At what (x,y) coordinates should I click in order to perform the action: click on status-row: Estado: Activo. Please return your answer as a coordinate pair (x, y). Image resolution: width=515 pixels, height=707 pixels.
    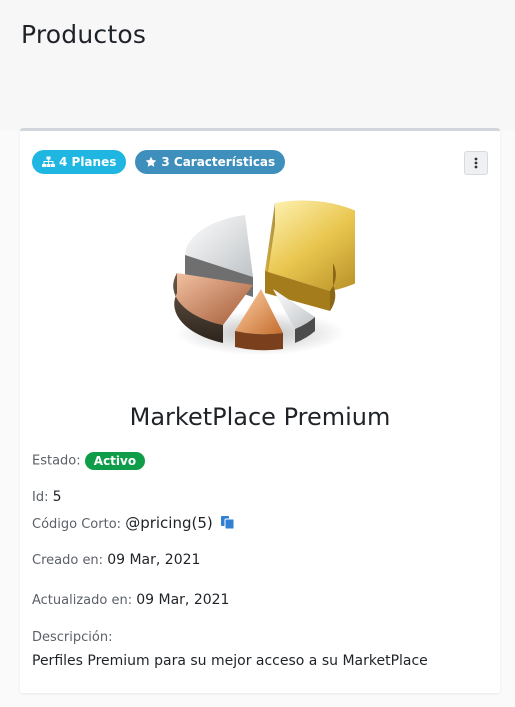
    Looking at the image, I should click on (89, 461).